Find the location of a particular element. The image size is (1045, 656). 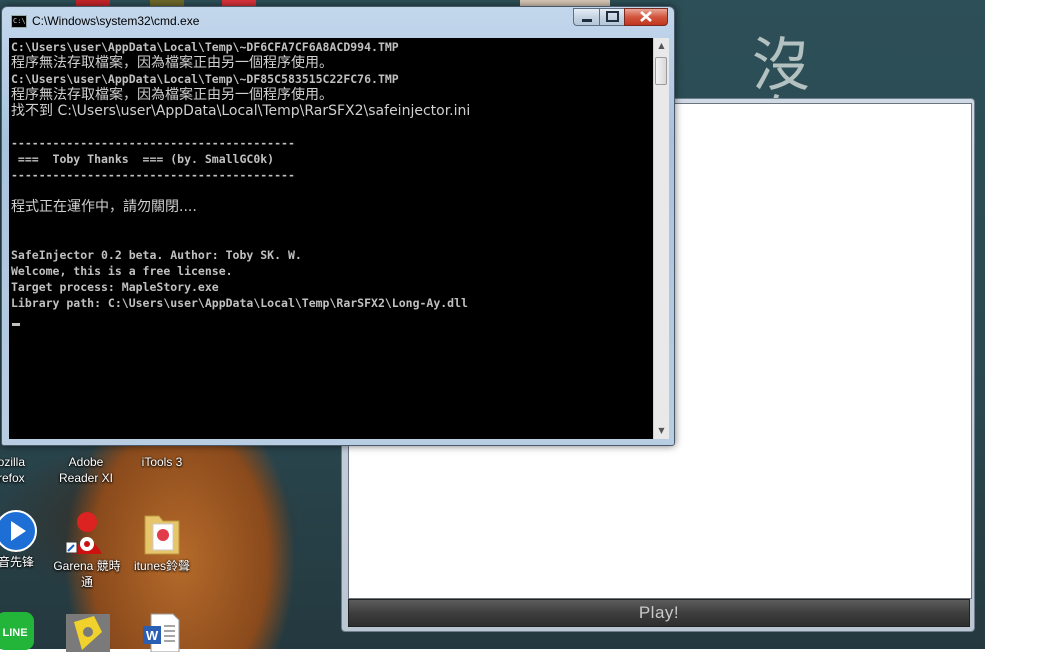

play-button: Play! is located at coordinates (659, 613).